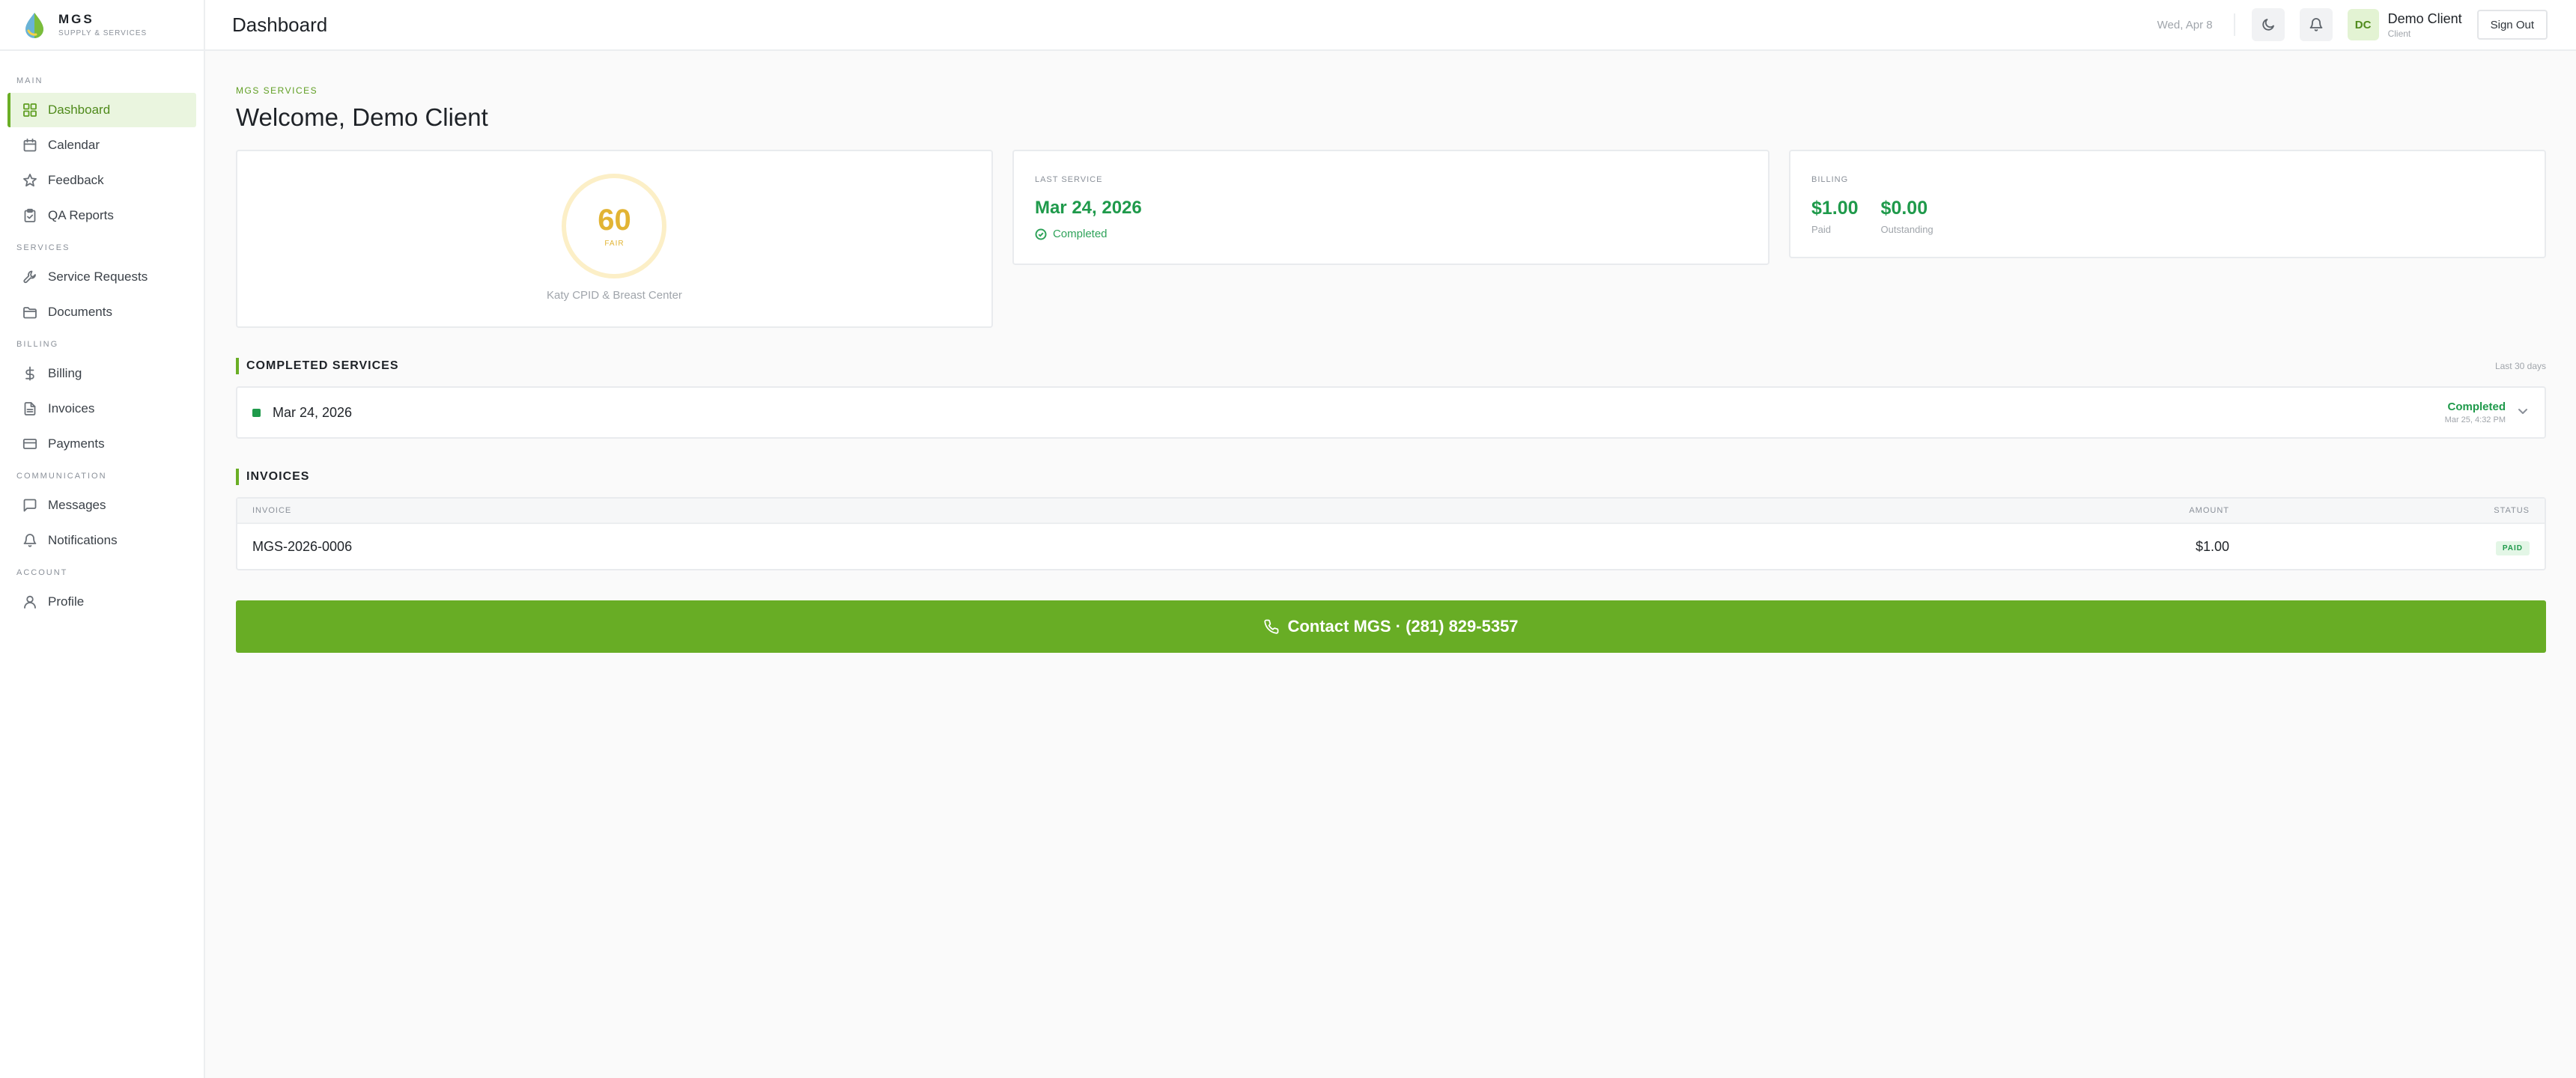  Describe the element at coordinates (29, 80) in the screenshot. I see `nav-section-title: MAIN` at that location.